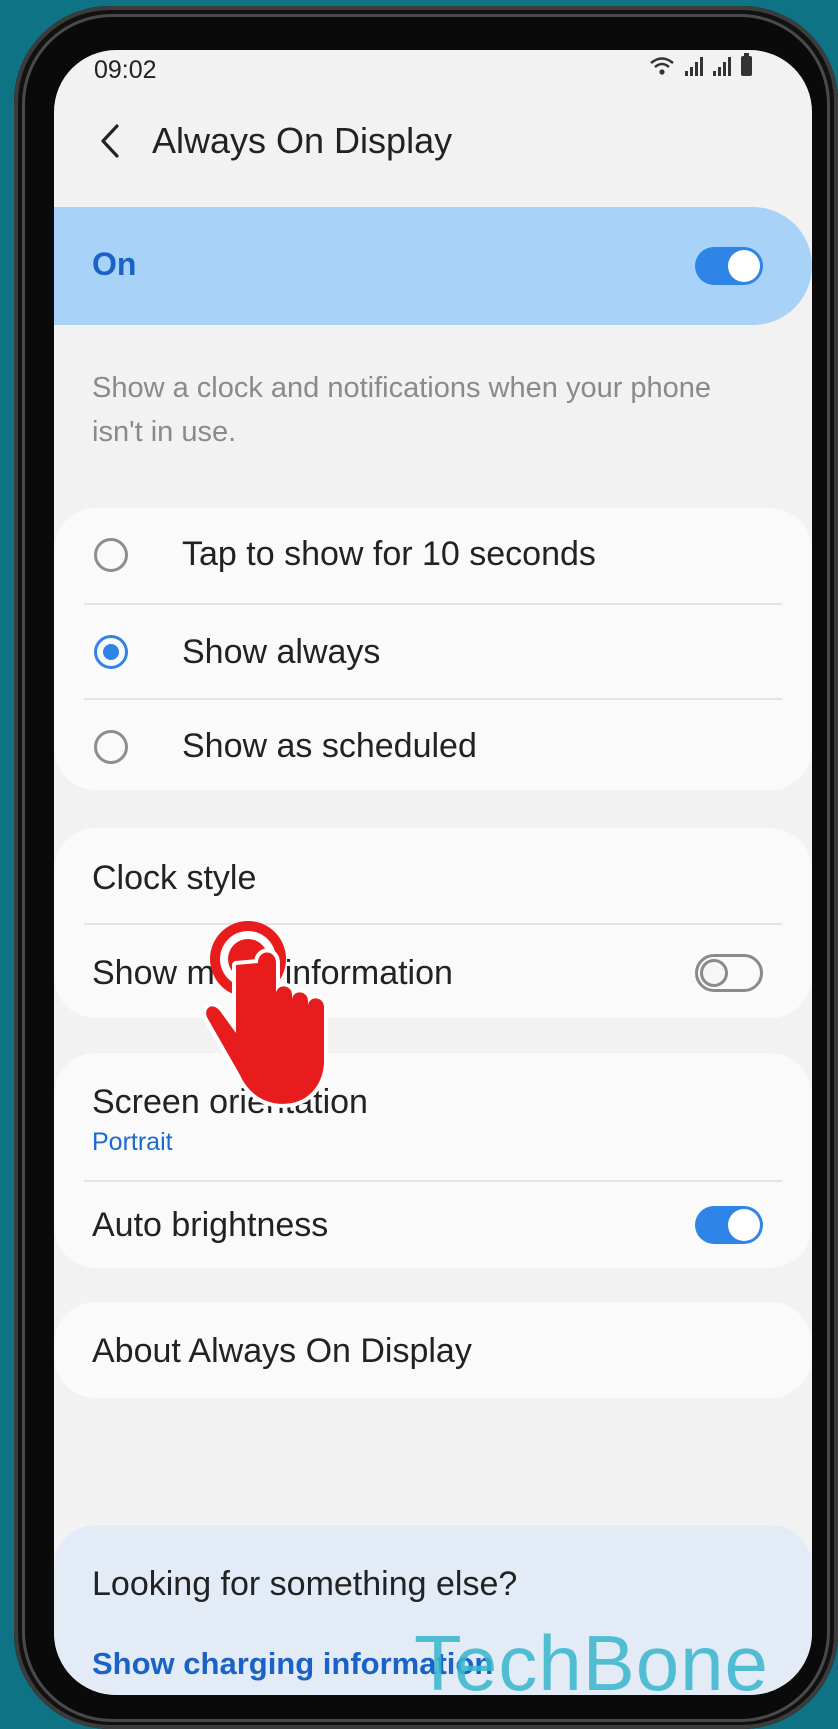 This screenshot has width=838, height=1729. I want to click on master-toggle, so click(729, 266).